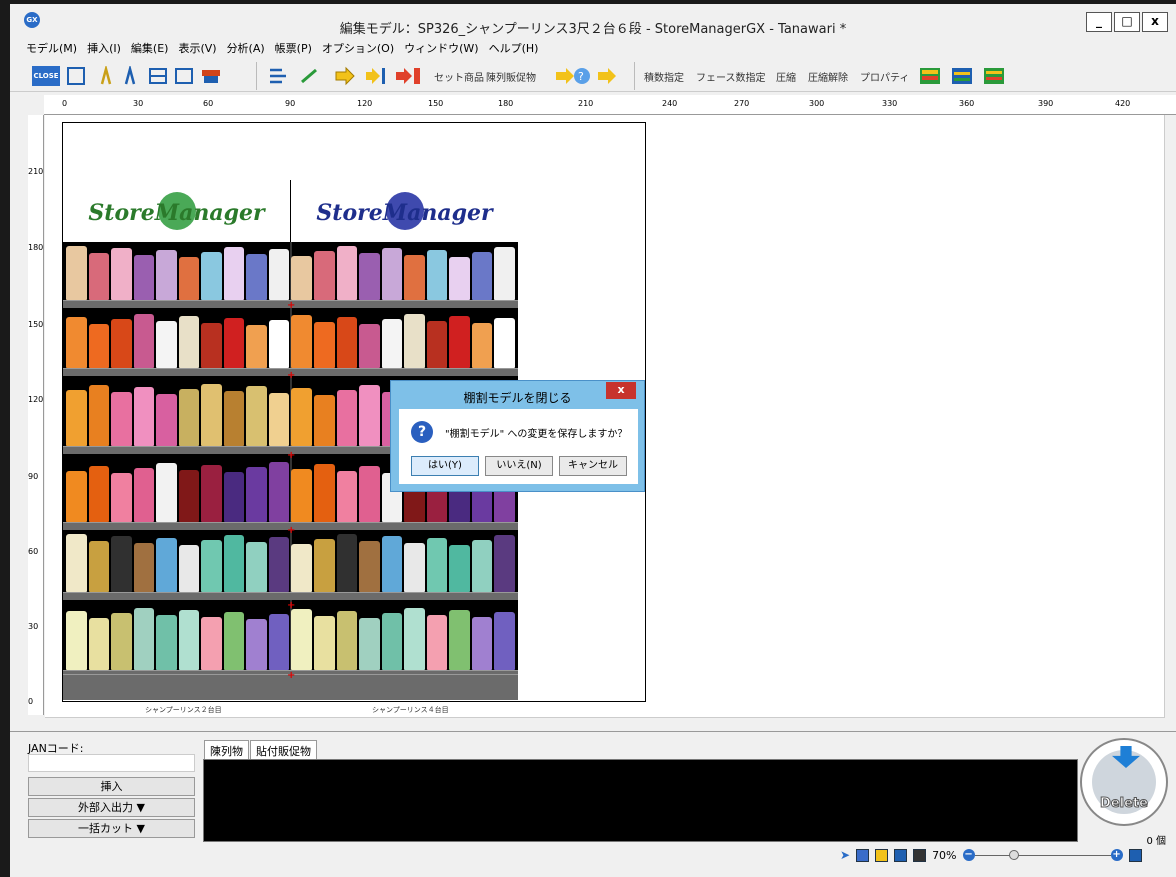  I want to click on menu-analysis: 分析(A), so click(246, 49).